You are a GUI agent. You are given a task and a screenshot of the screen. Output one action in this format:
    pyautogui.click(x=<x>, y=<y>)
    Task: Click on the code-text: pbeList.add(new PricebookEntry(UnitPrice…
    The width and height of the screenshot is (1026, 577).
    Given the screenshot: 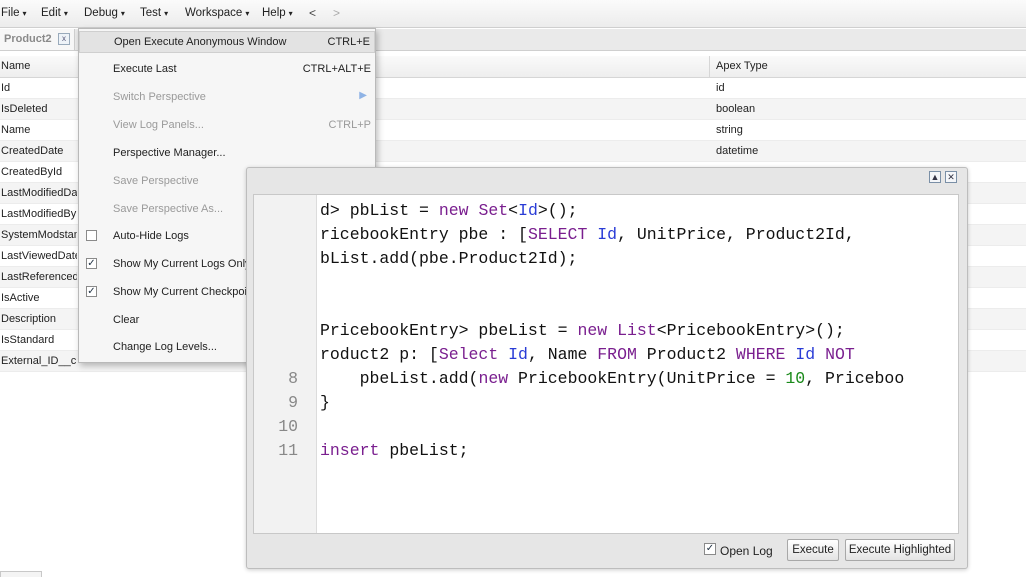 What is the action you would take?
    pyautogui.click(x=612, y=378)
    